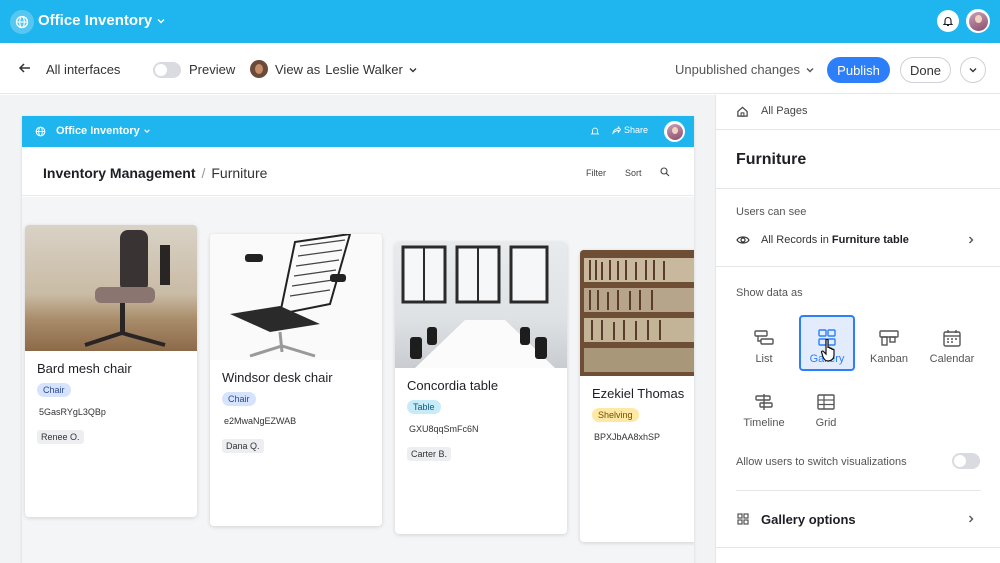 This screenshot has height=563, width=1000. I want to click on card-image-windsor-chair, so click(296, 297).